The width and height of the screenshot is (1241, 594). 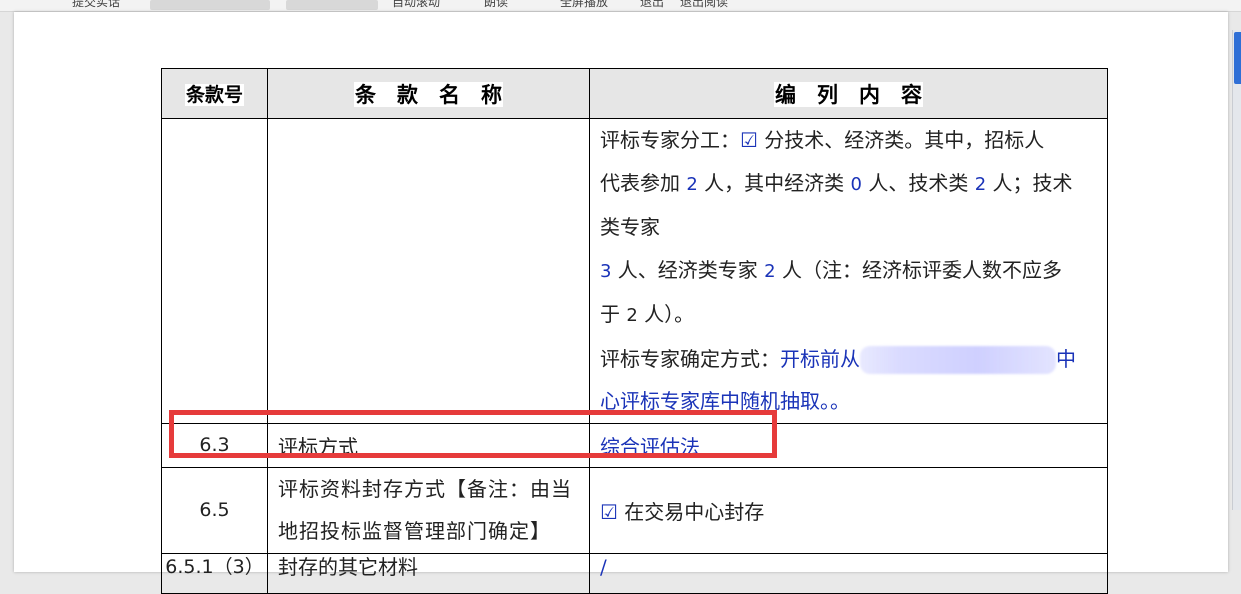 What do you see at coordinates (428, 271) in the screenshot?
I see `clause-name-cell` at bounding box center [428, 271].